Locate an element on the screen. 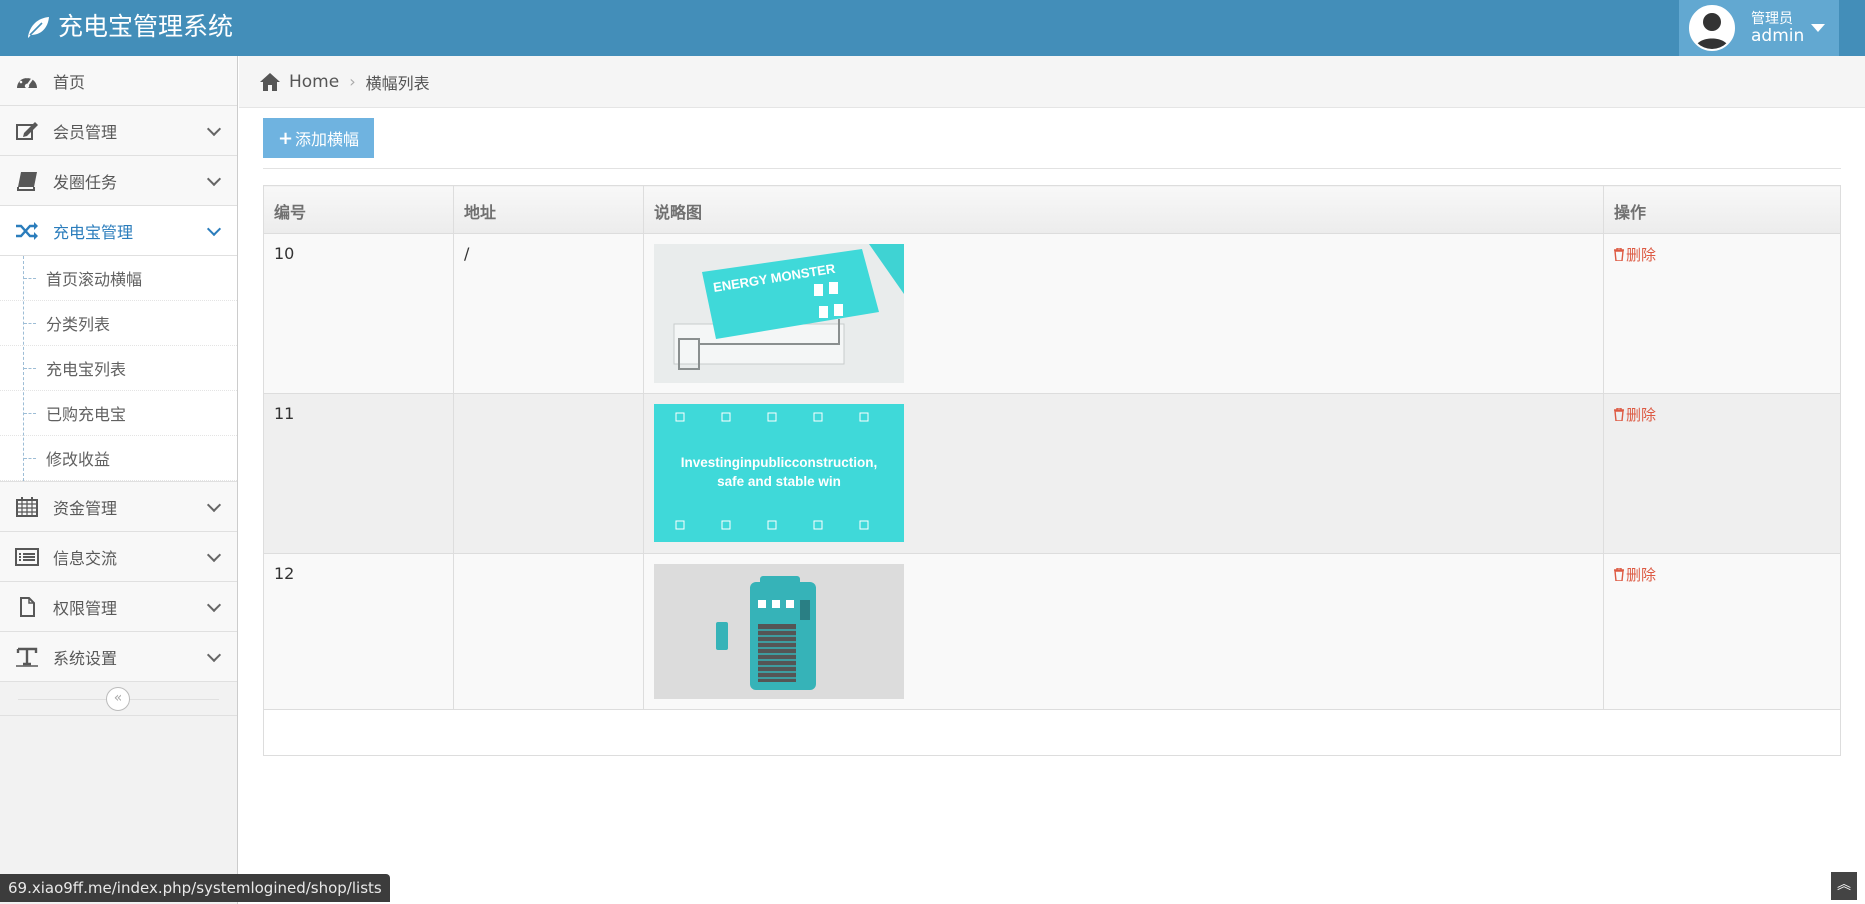  table-header-row: 编号 地址 说略图 操作 is located at coordinates (1052, 209).